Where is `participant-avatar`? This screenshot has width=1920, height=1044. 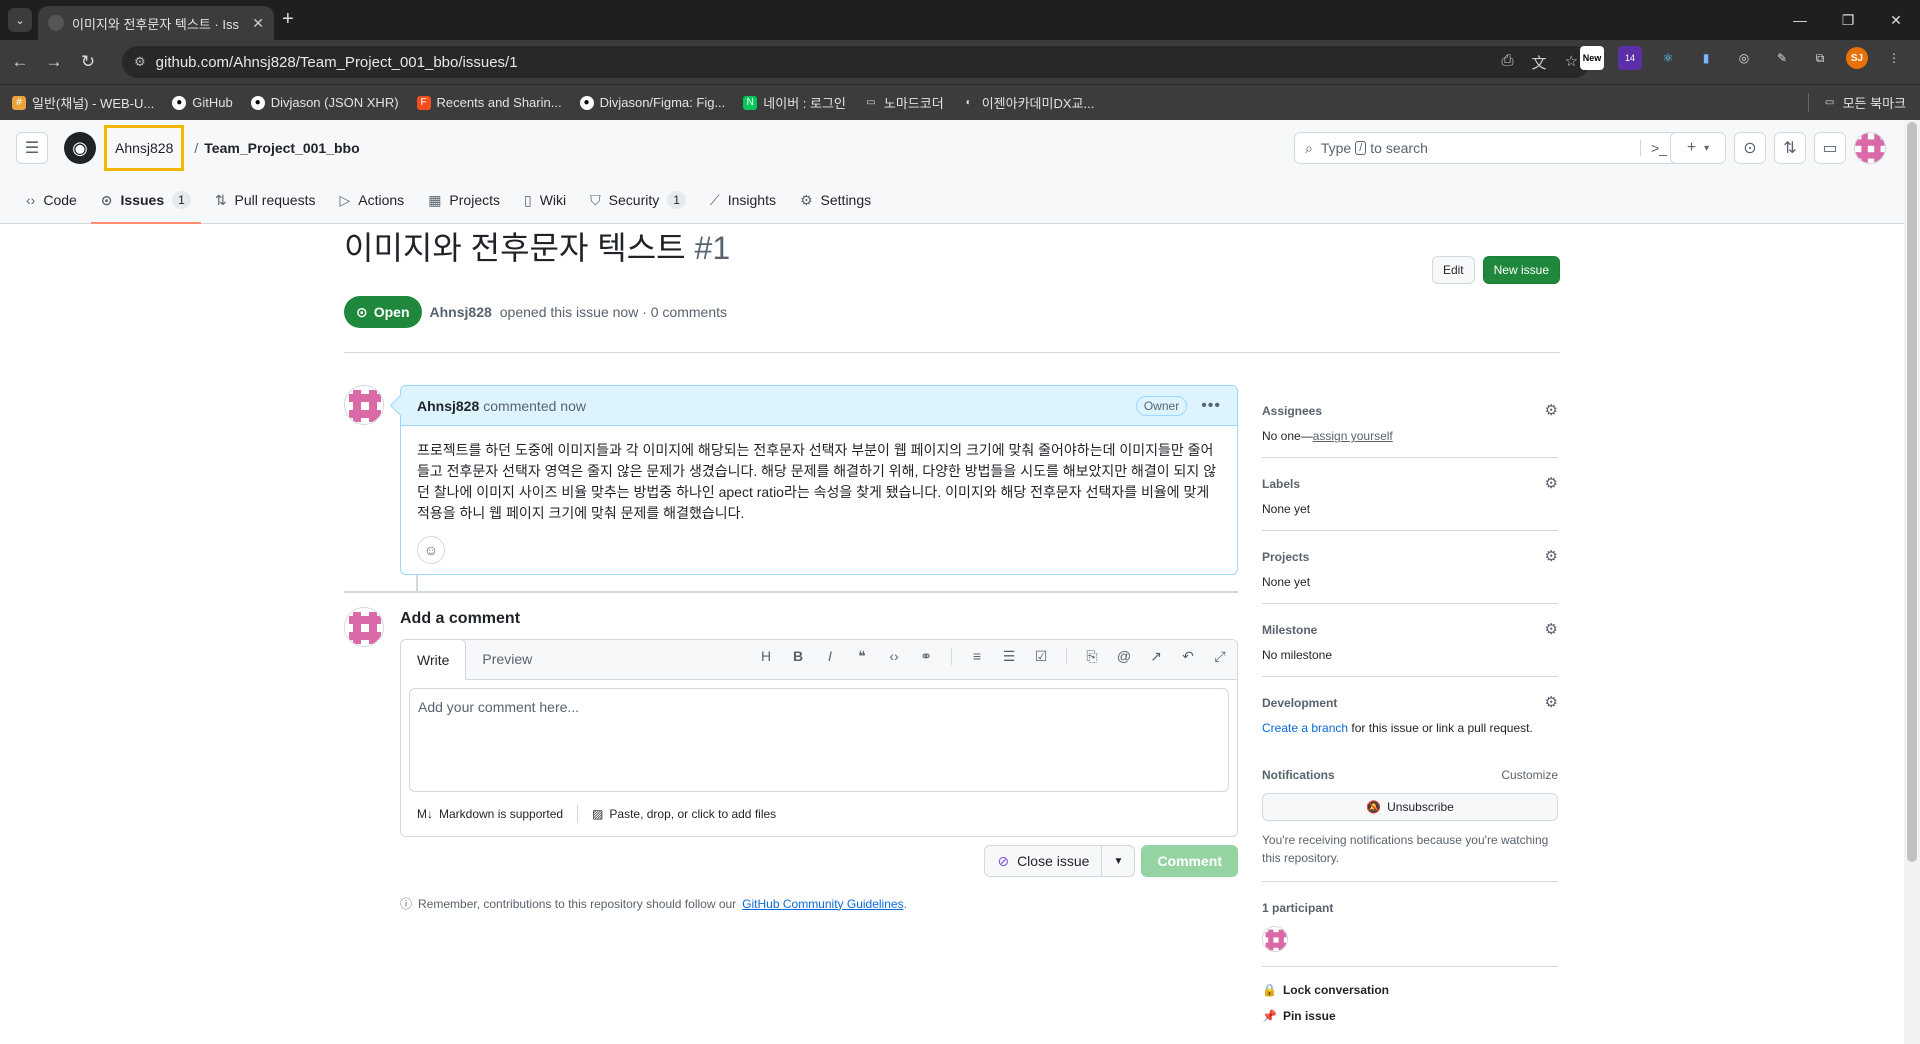
participant-avatar is located at coordinates (1275, 939).